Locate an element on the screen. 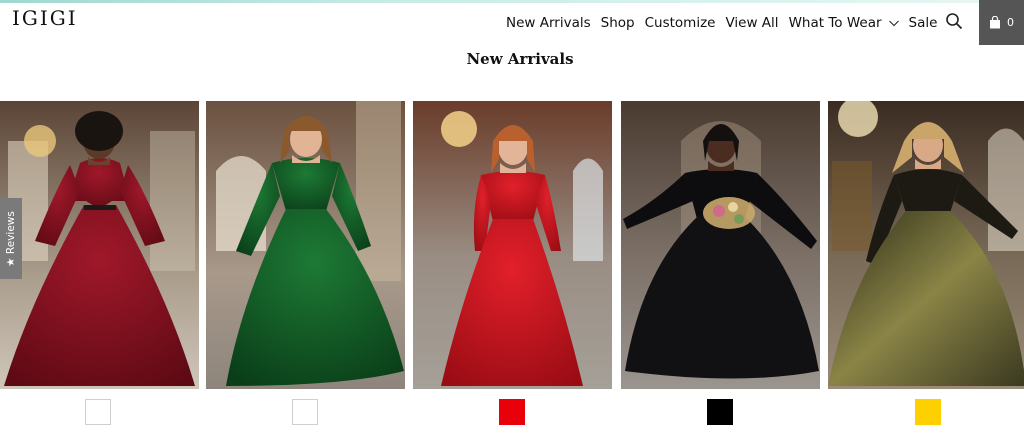 This screenshot has height=445, width=1024. nav-item-view-all: View All is located at coordinates (751, 23).